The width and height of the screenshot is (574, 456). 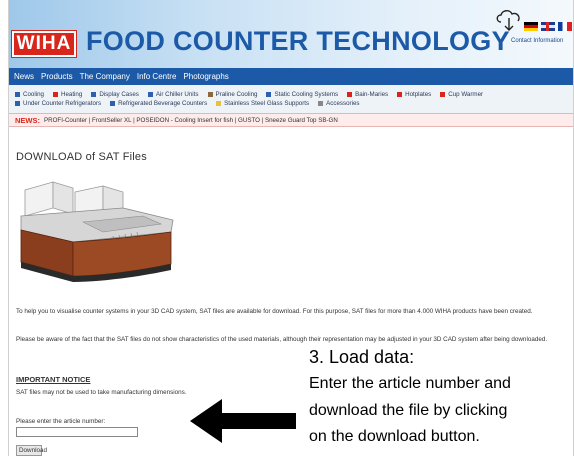 What do you see at coordinates (105, 76) in the screenshot?
I see `nav-the-company: The Company` at bounding box center [105, 76].